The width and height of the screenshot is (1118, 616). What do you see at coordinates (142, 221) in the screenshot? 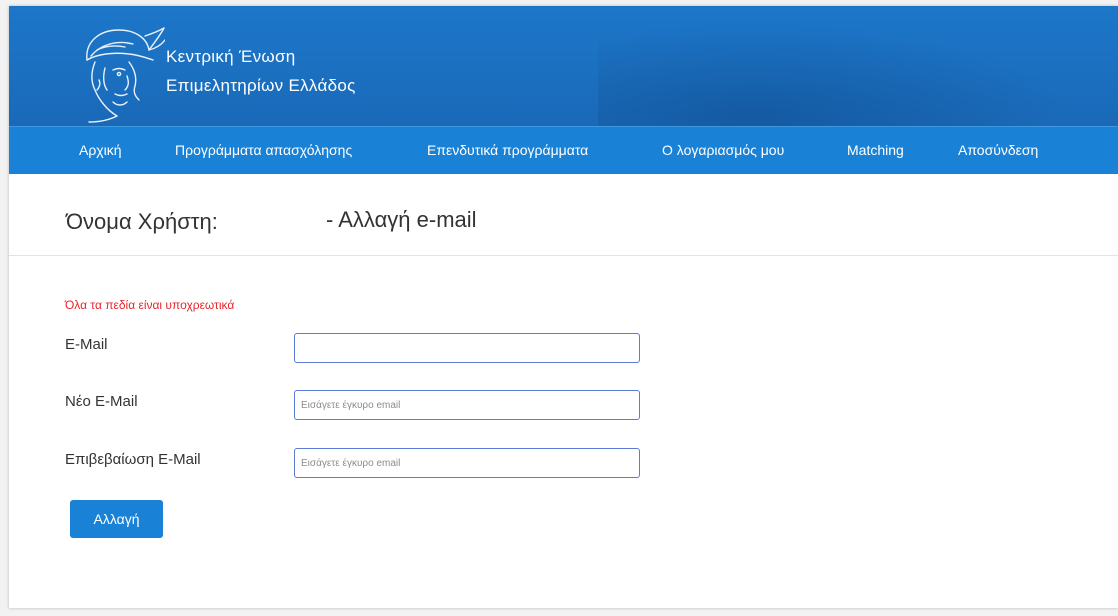
I see `page-title-username-label: Όνομα Χρήστη:` at bounding box center [142, 221].